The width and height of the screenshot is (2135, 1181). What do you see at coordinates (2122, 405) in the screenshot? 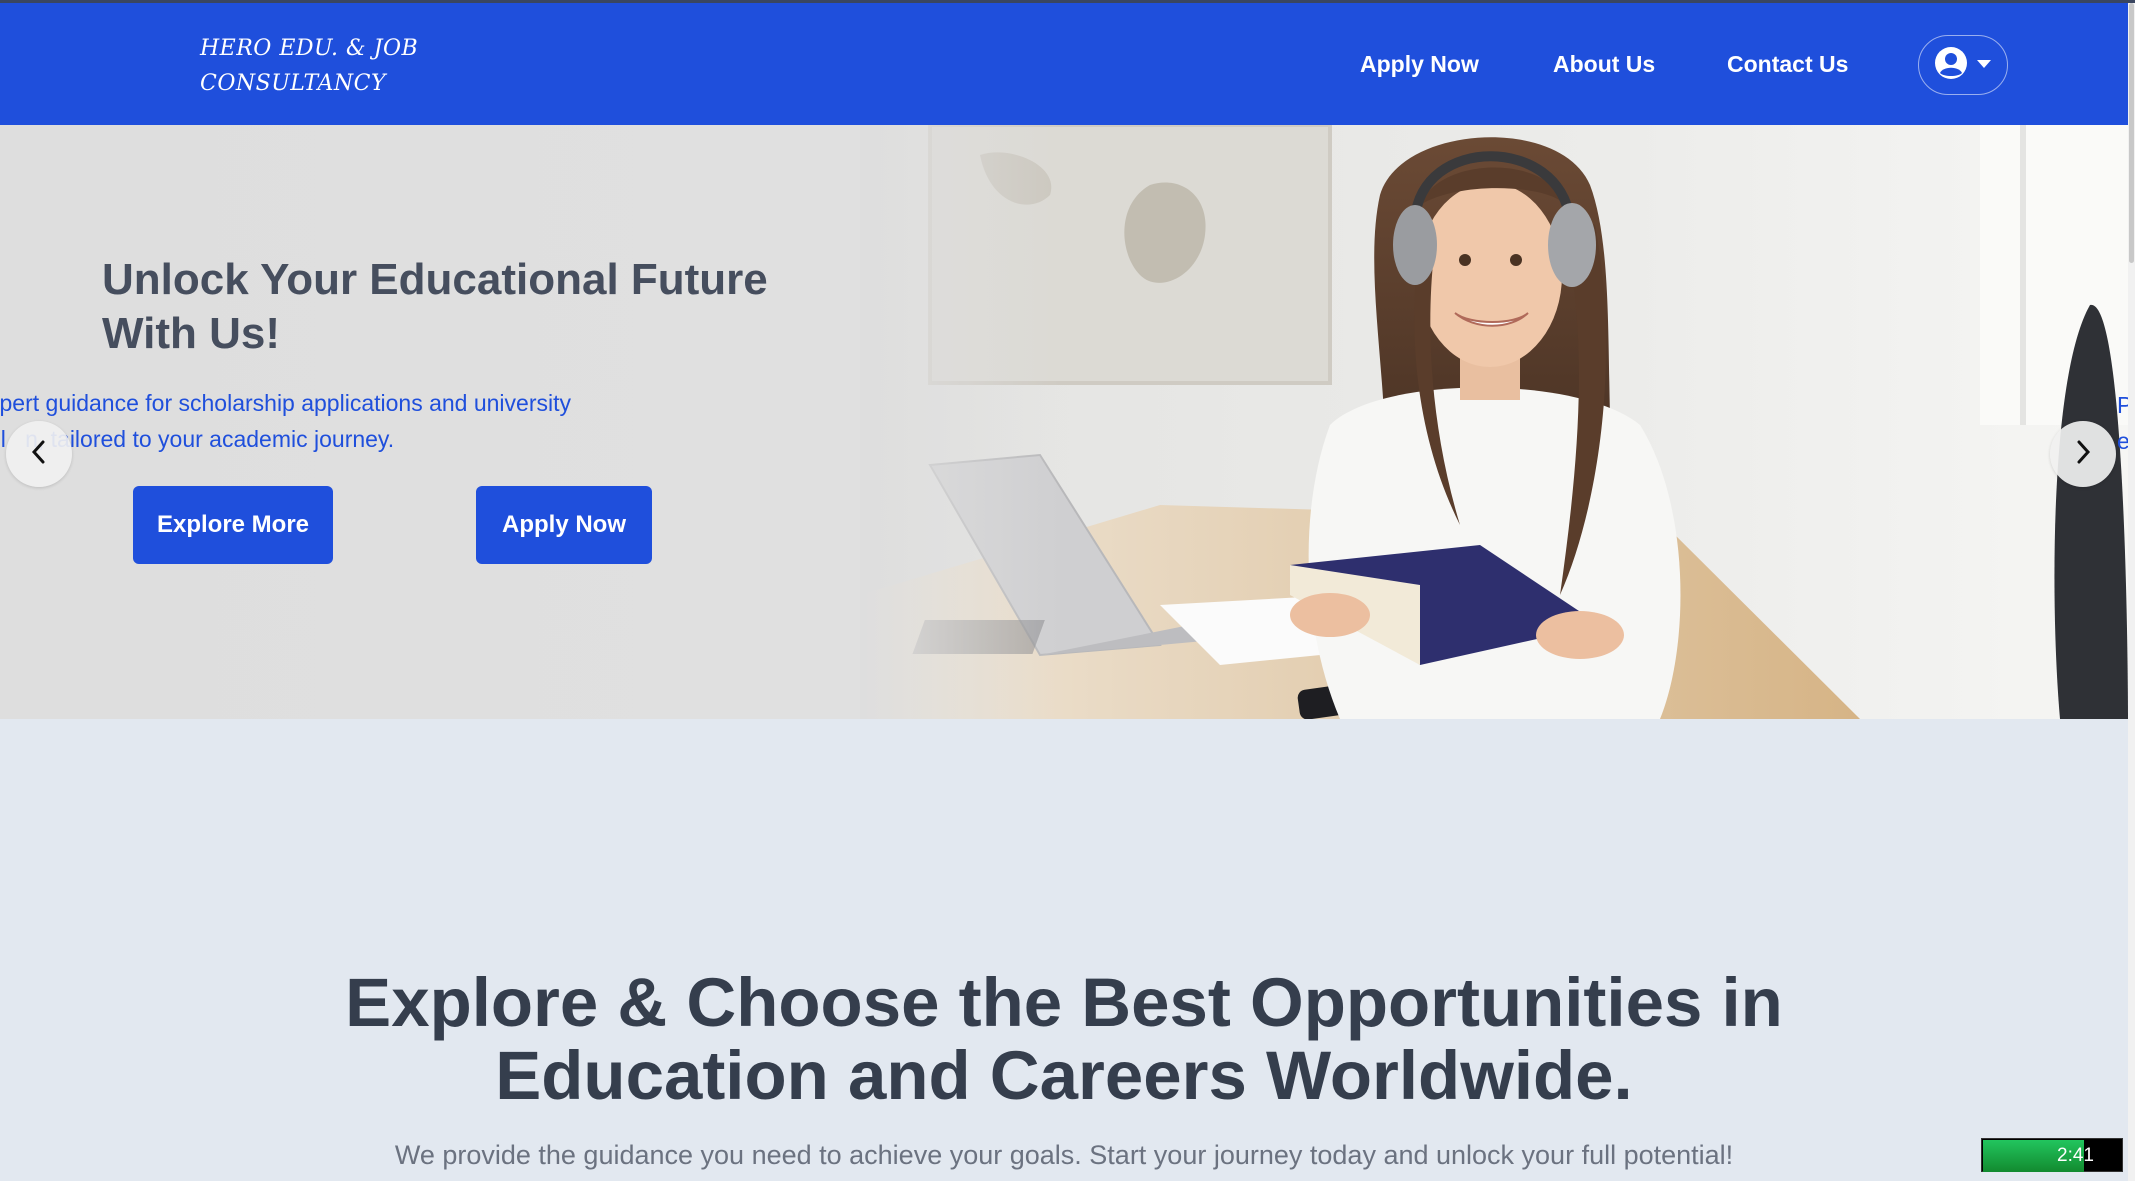
I see `next-slide-peek-line-1: P` at bounding box center [2122, 405].